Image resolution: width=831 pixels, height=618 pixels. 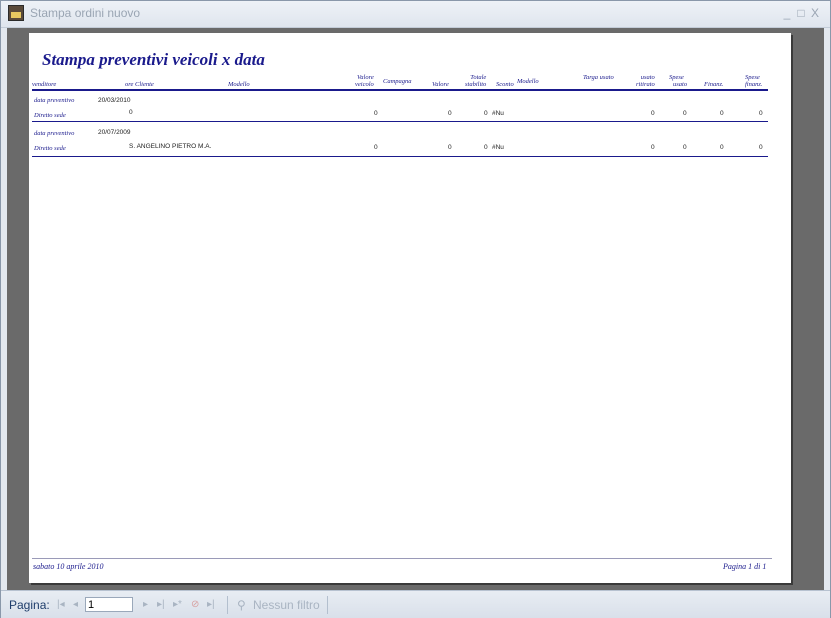 What do you see at coordinates (653, 147) in the screenshot?
I see `group2-usato-ritirato: 0` at bounding box center [653, 147].